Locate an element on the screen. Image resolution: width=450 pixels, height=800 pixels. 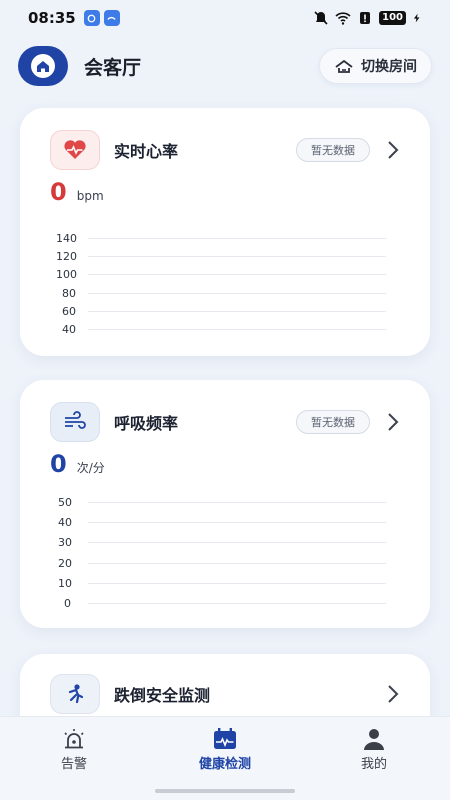
breathing-rate-value: 0 is located at coordinates (58, 464).